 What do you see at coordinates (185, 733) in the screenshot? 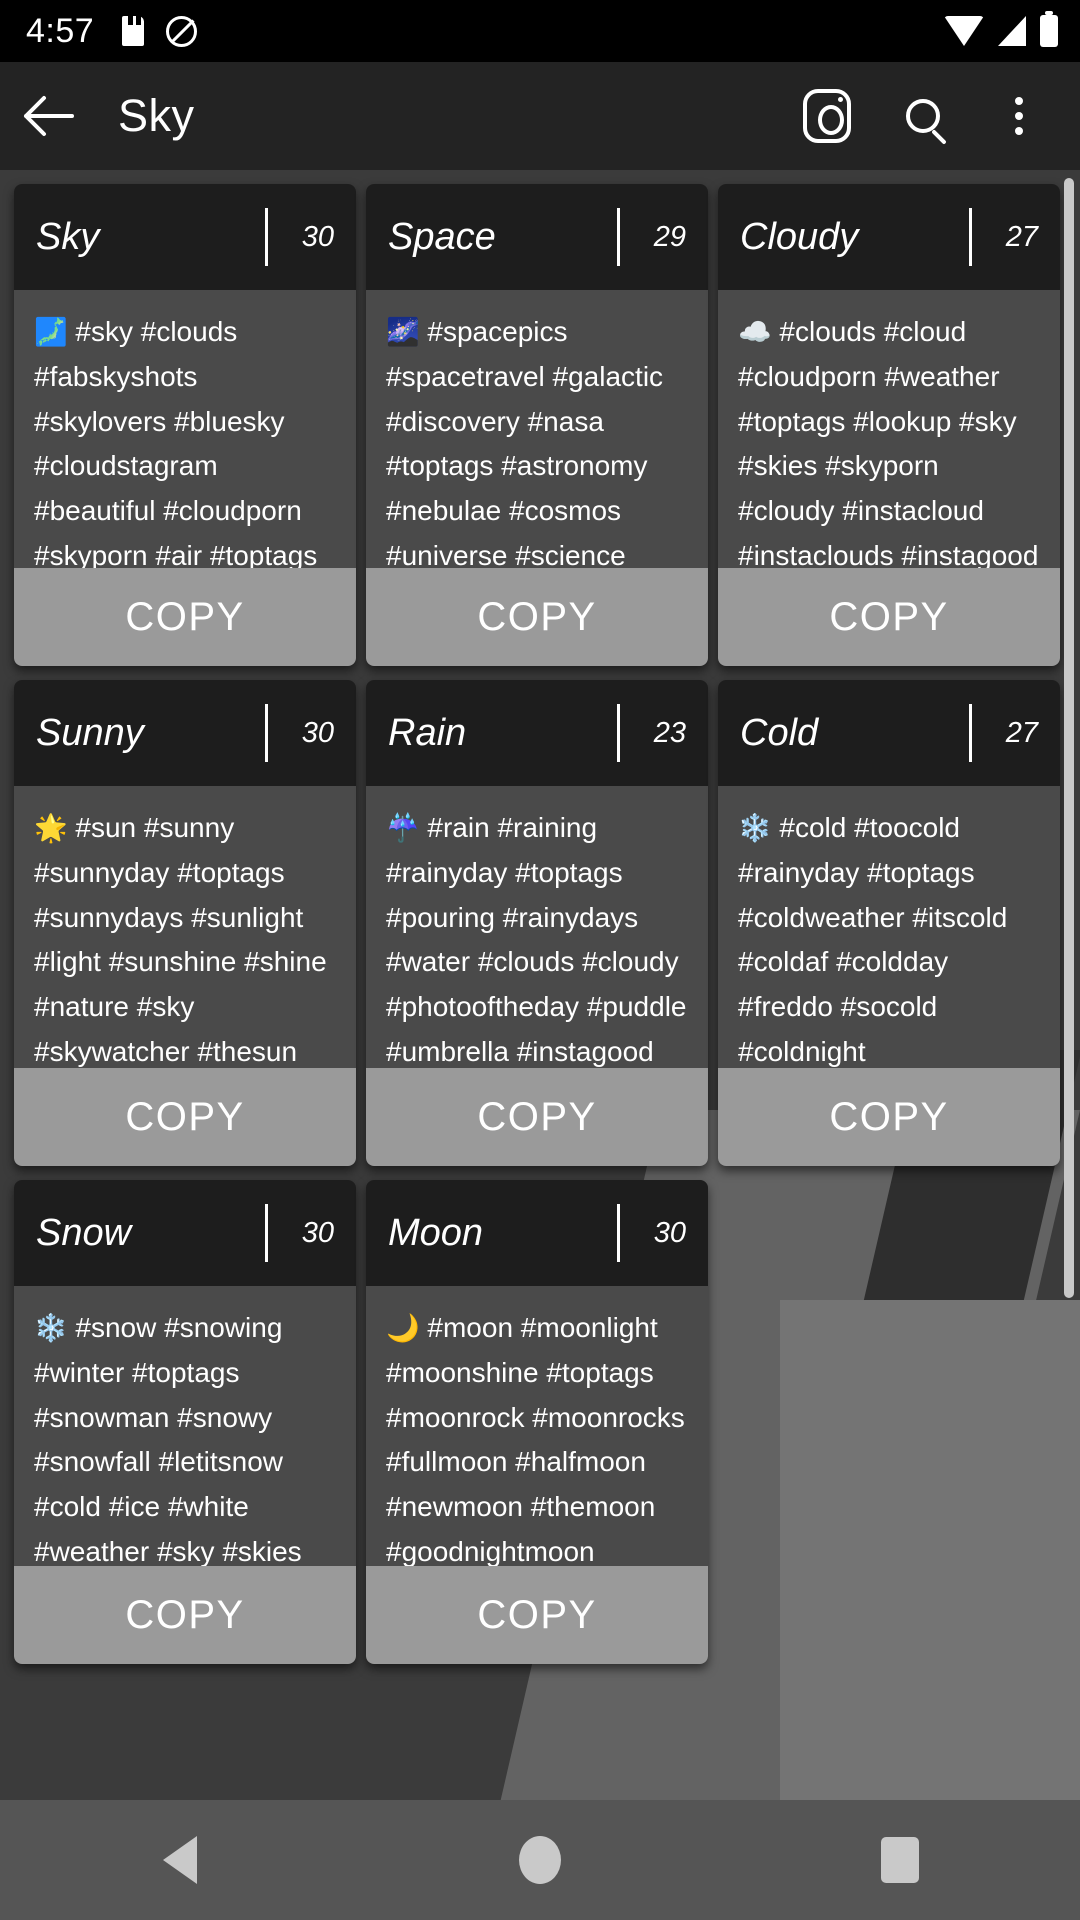
I see `card-header: Sunny 30` at bounding box center [185, 733].